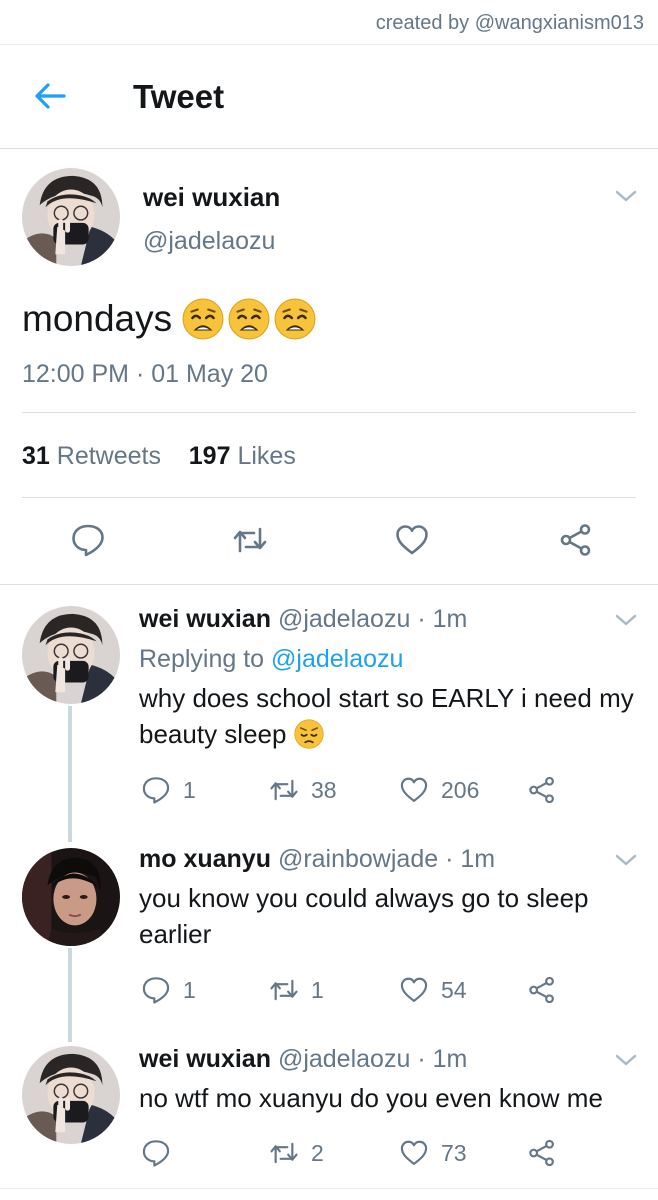  Describe the element at coordinates (371, 1098) in the screenshot. I see `reply-text: no wtf mo xuanyu do you even know me` at that location.